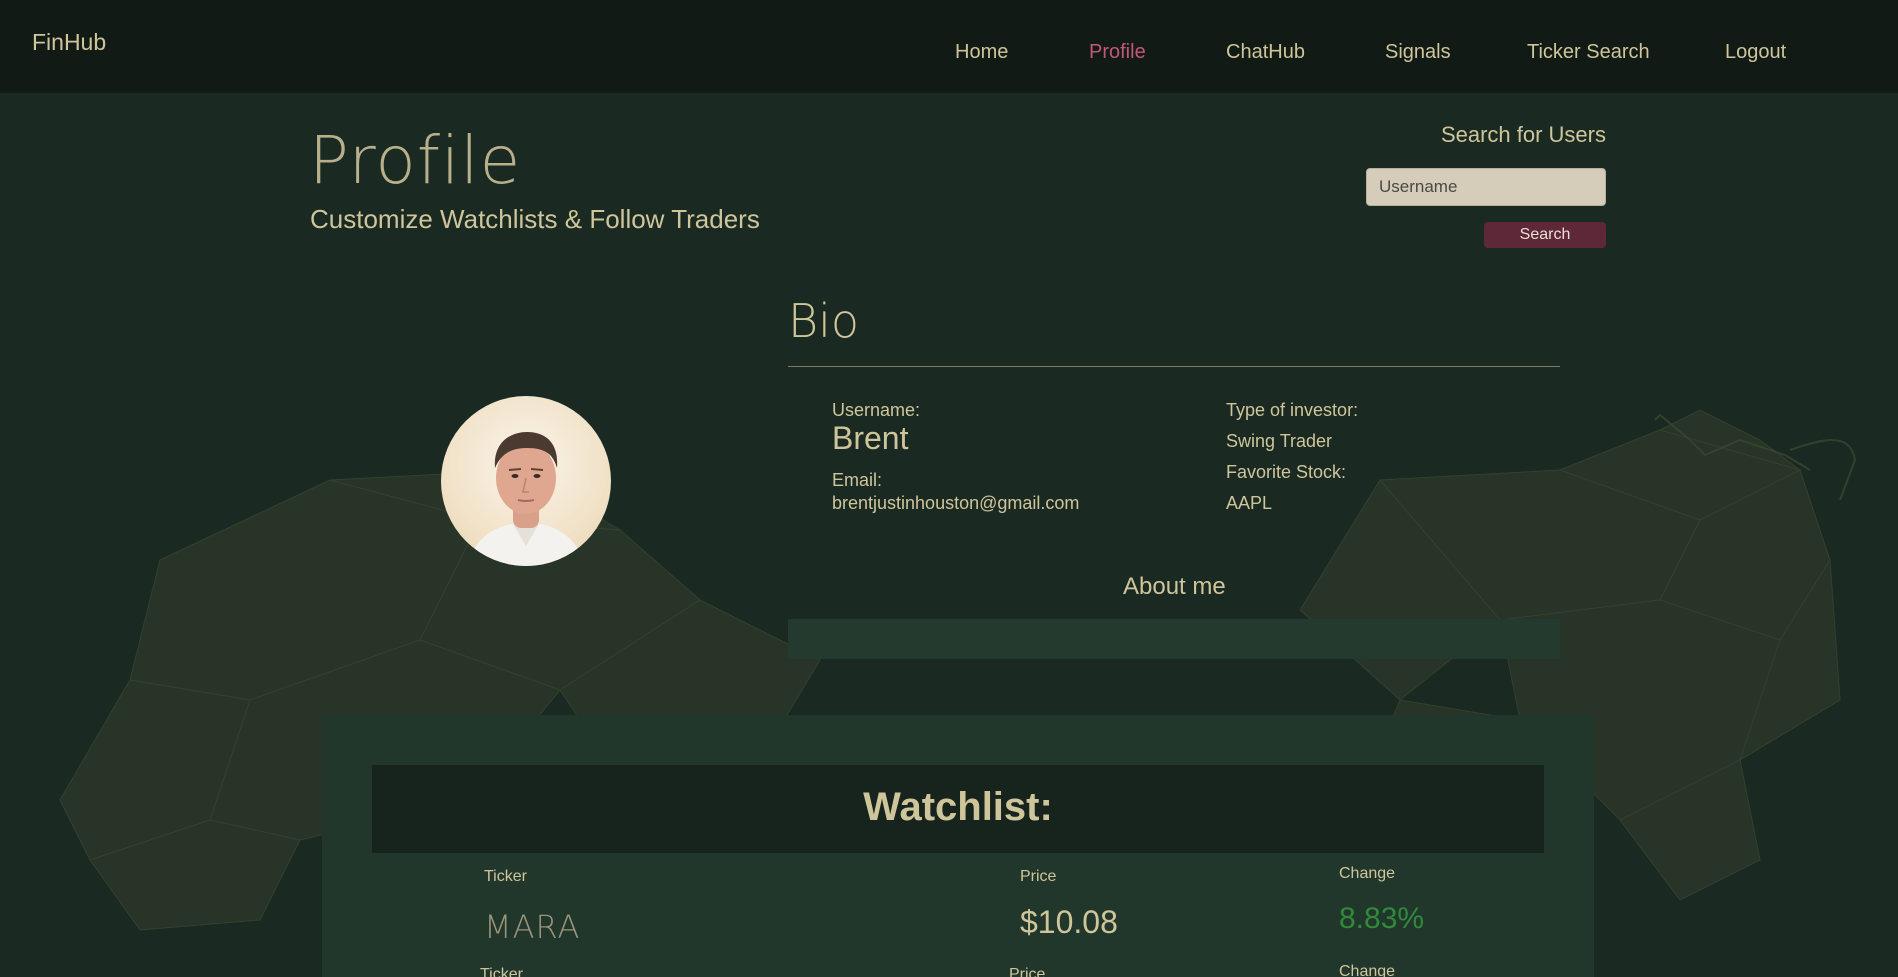 This screenshot has height=977, width=1898. I want to click on bio-divider, so click(1174, 366).